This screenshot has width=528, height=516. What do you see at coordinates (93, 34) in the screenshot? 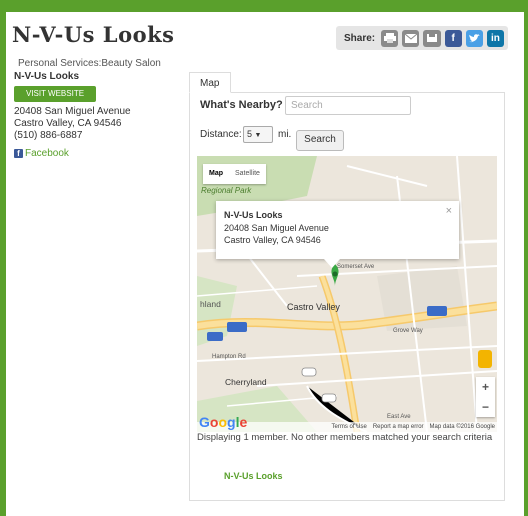
I see `page-title: N-V-Us Looks` at bounding box center [93, 34].